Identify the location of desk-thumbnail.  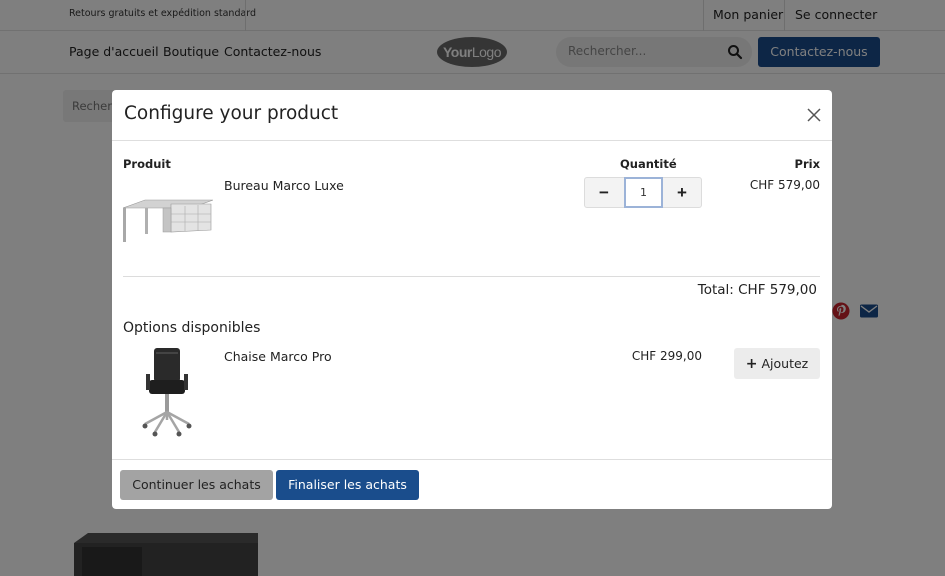
(168, 220).